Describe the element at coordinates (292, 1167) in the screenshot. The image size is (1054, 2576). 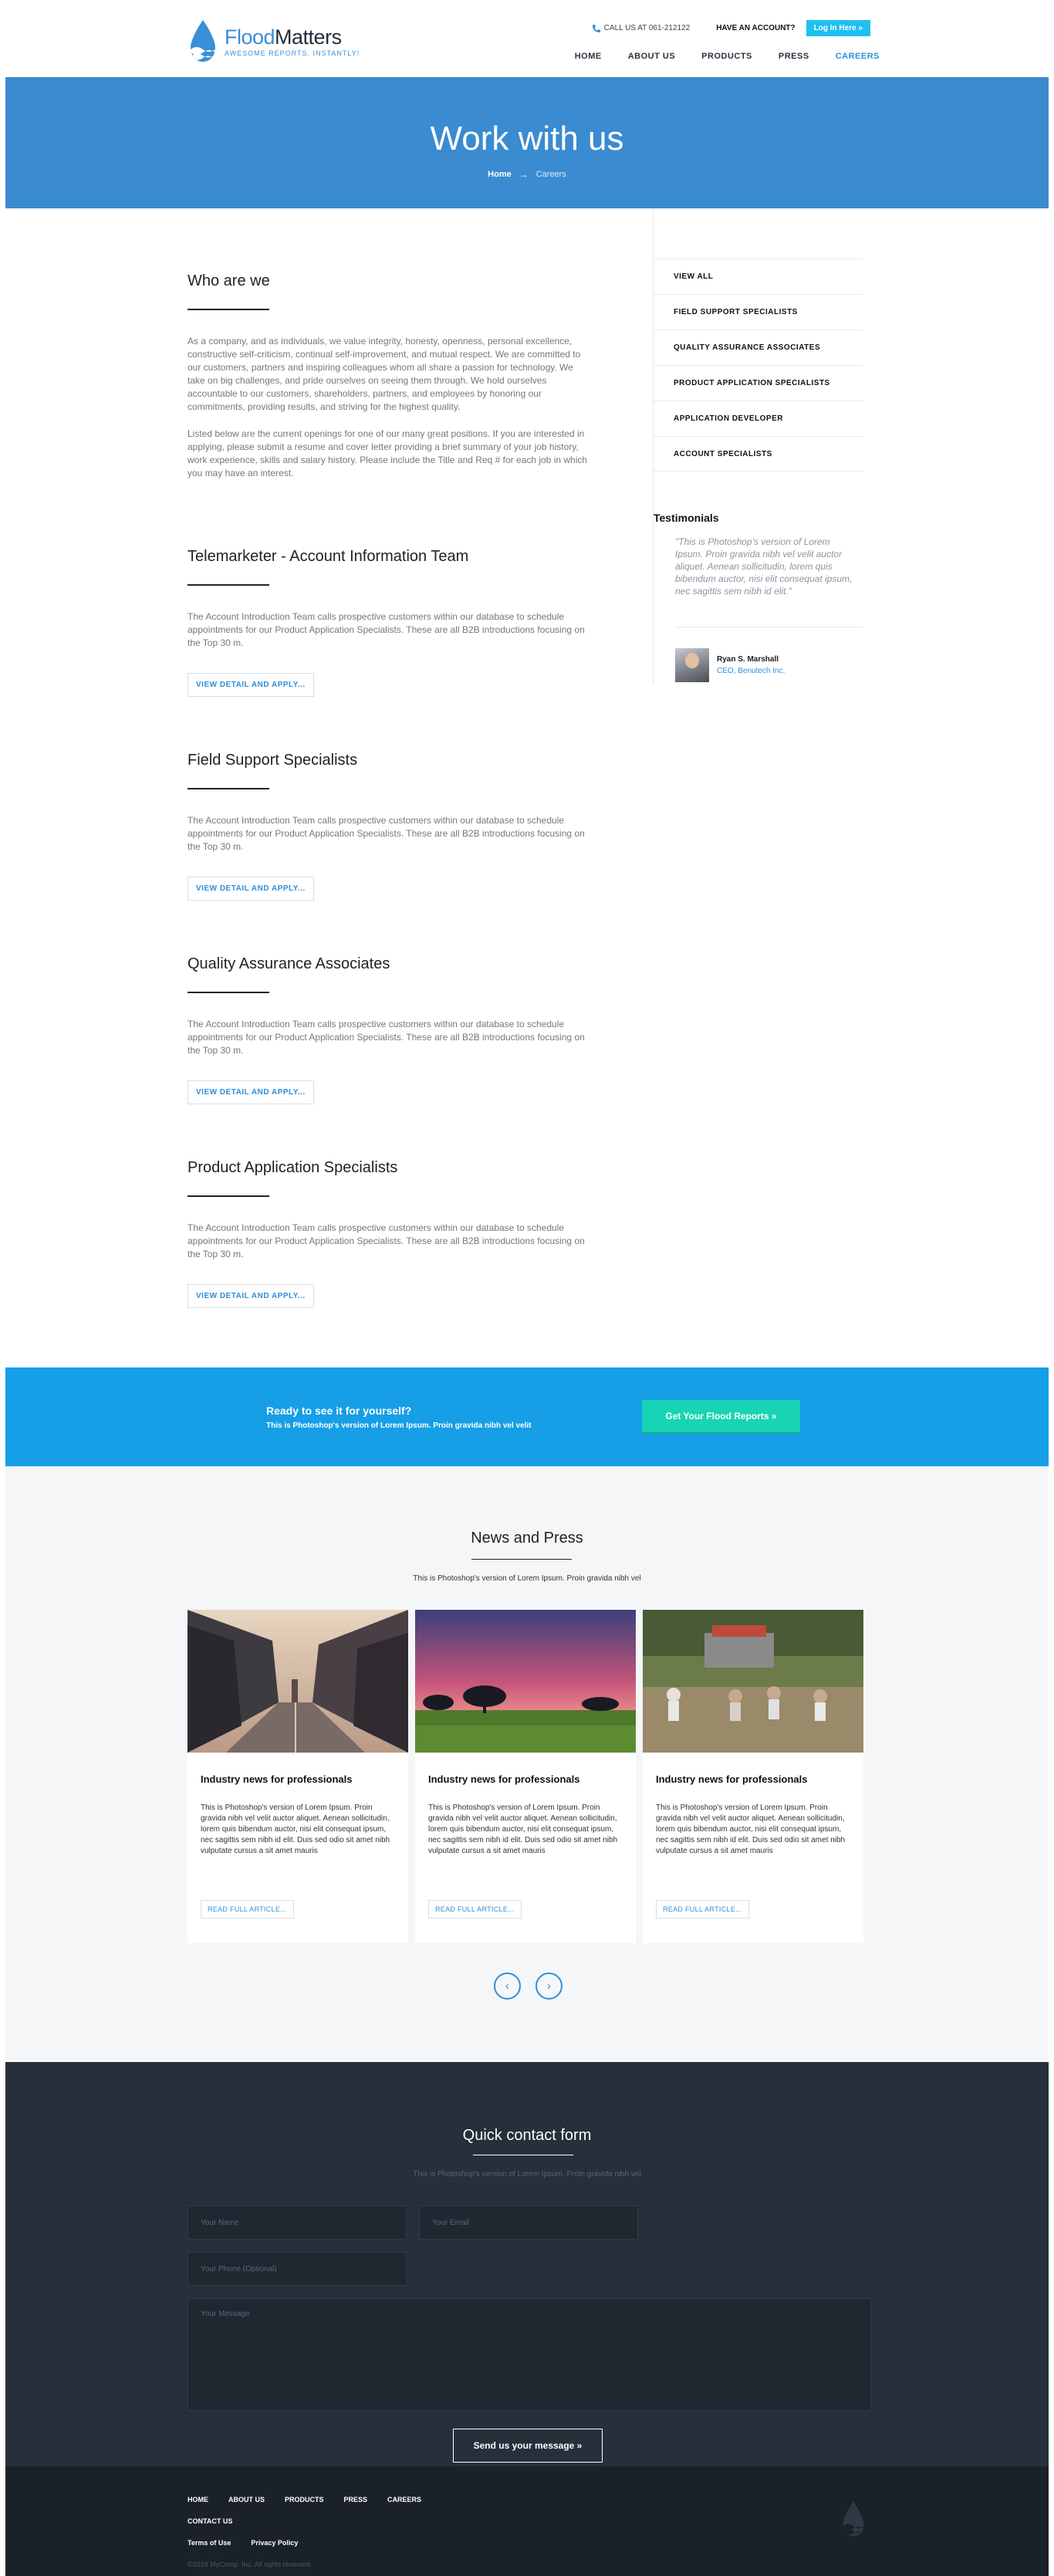
I see `job-title: Product Application Specialists` at that location.